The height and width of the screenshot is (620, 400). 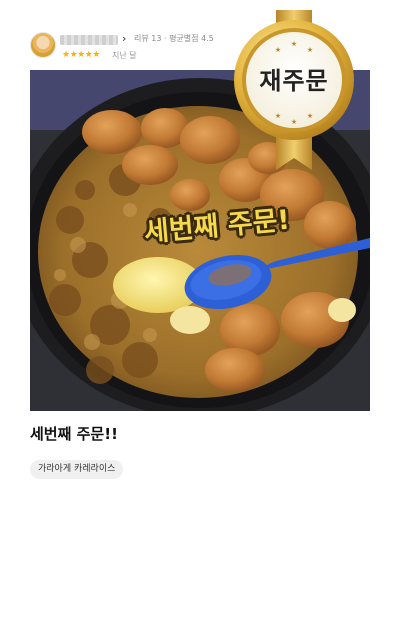 What do you see at coordinates (74, 434) in the screenshot?
I see `review-title: 세번째 주문!!` at bounding box center [74, 434].